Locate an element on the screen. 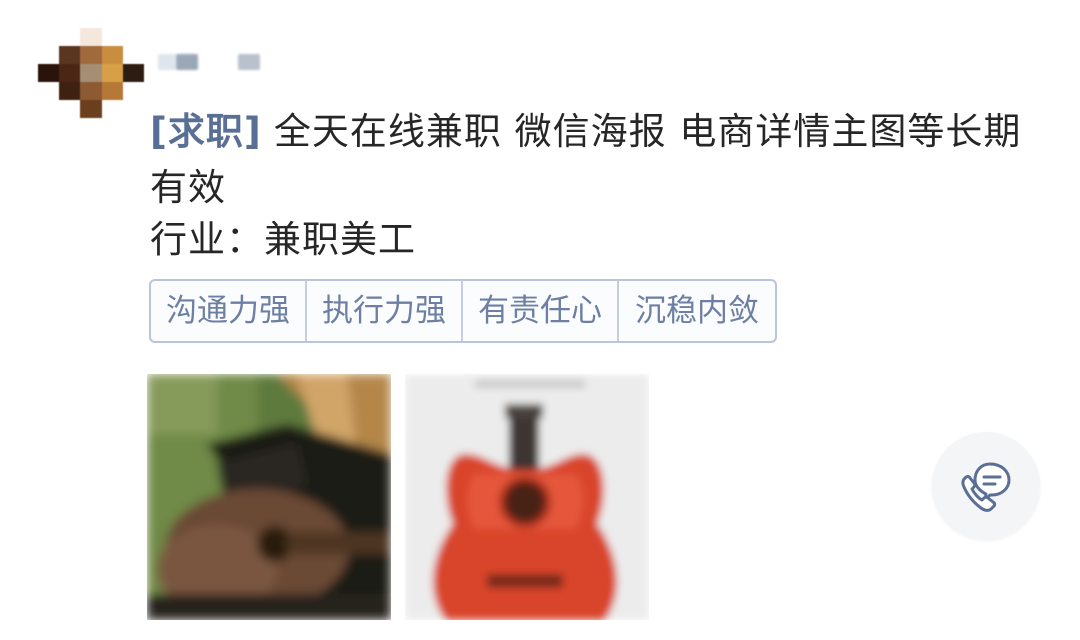  call-button is located at coordinates (986, 486).